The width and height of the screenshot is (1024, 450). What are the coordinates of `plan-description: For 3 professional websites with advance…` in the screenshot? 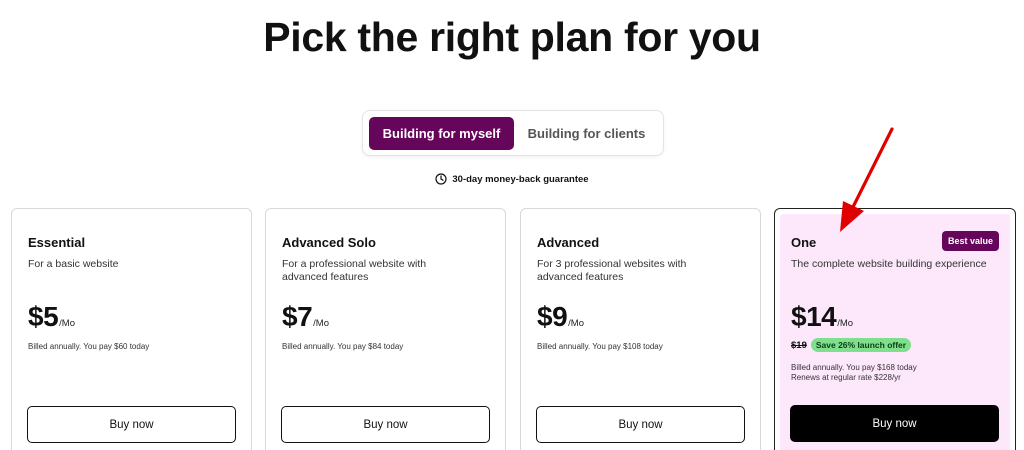 It's located at (612, 270).